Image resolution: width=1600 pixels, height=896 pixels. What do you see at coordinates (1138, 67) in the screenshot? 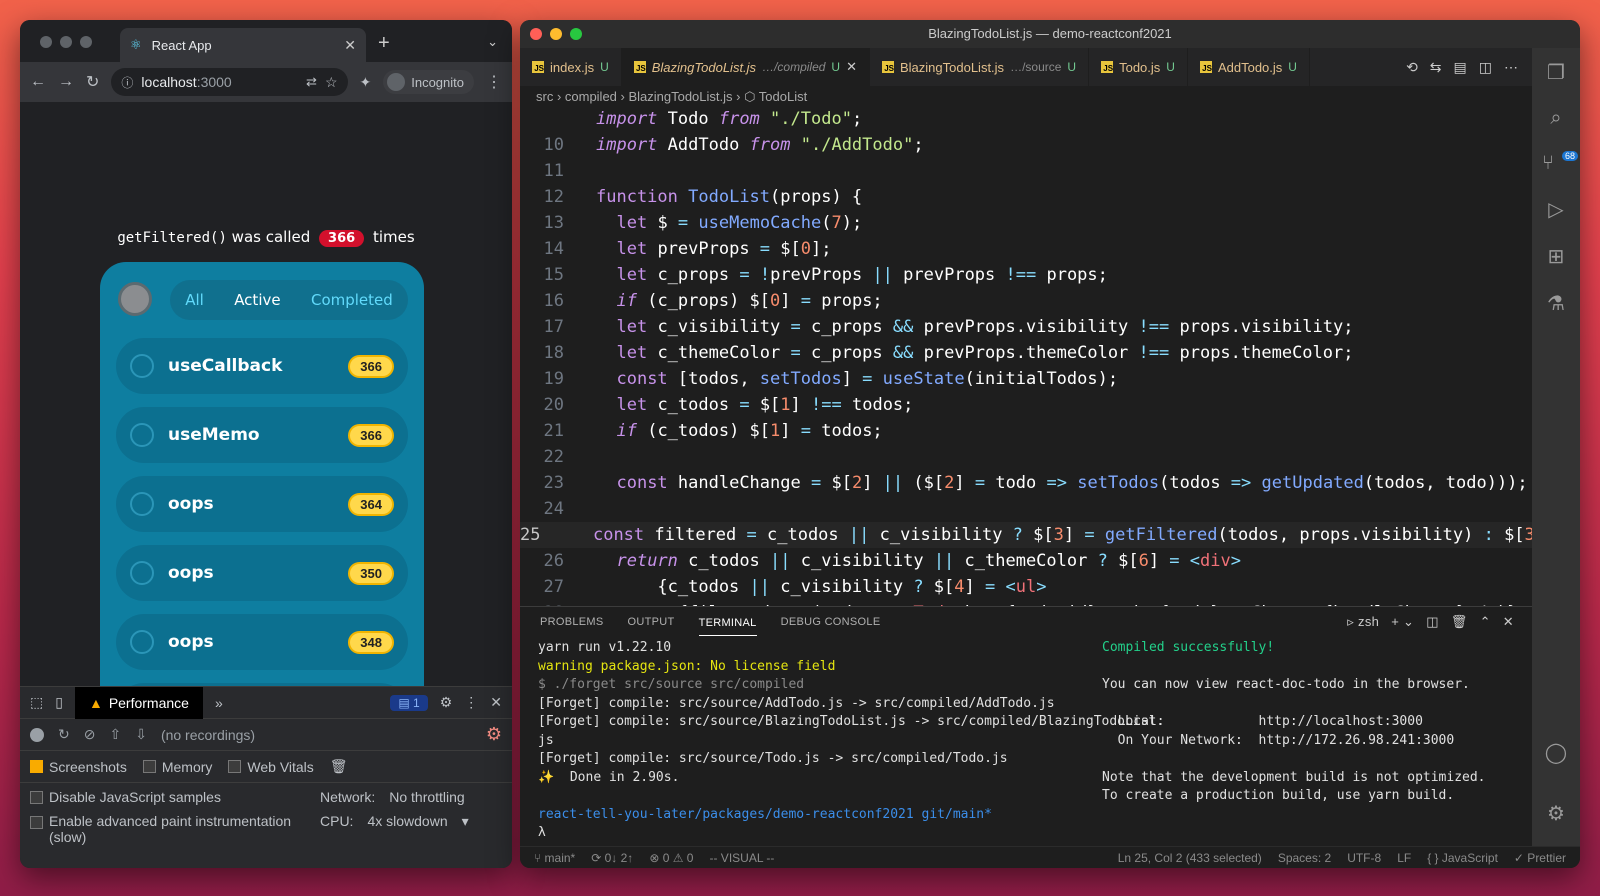
I see `tab-todo-js: JS Todo.js U` at bounding box center [1138, 67].